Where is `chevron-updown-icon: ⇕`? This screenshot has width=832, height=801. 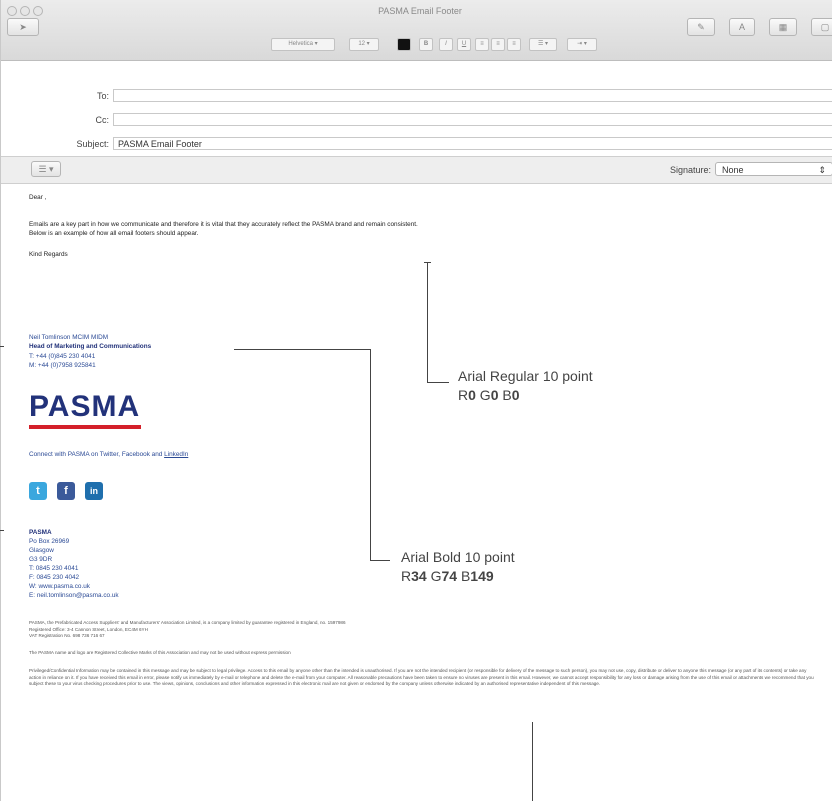 chevron-updown-icon: ⇕ is located at coordinates (822, 170).